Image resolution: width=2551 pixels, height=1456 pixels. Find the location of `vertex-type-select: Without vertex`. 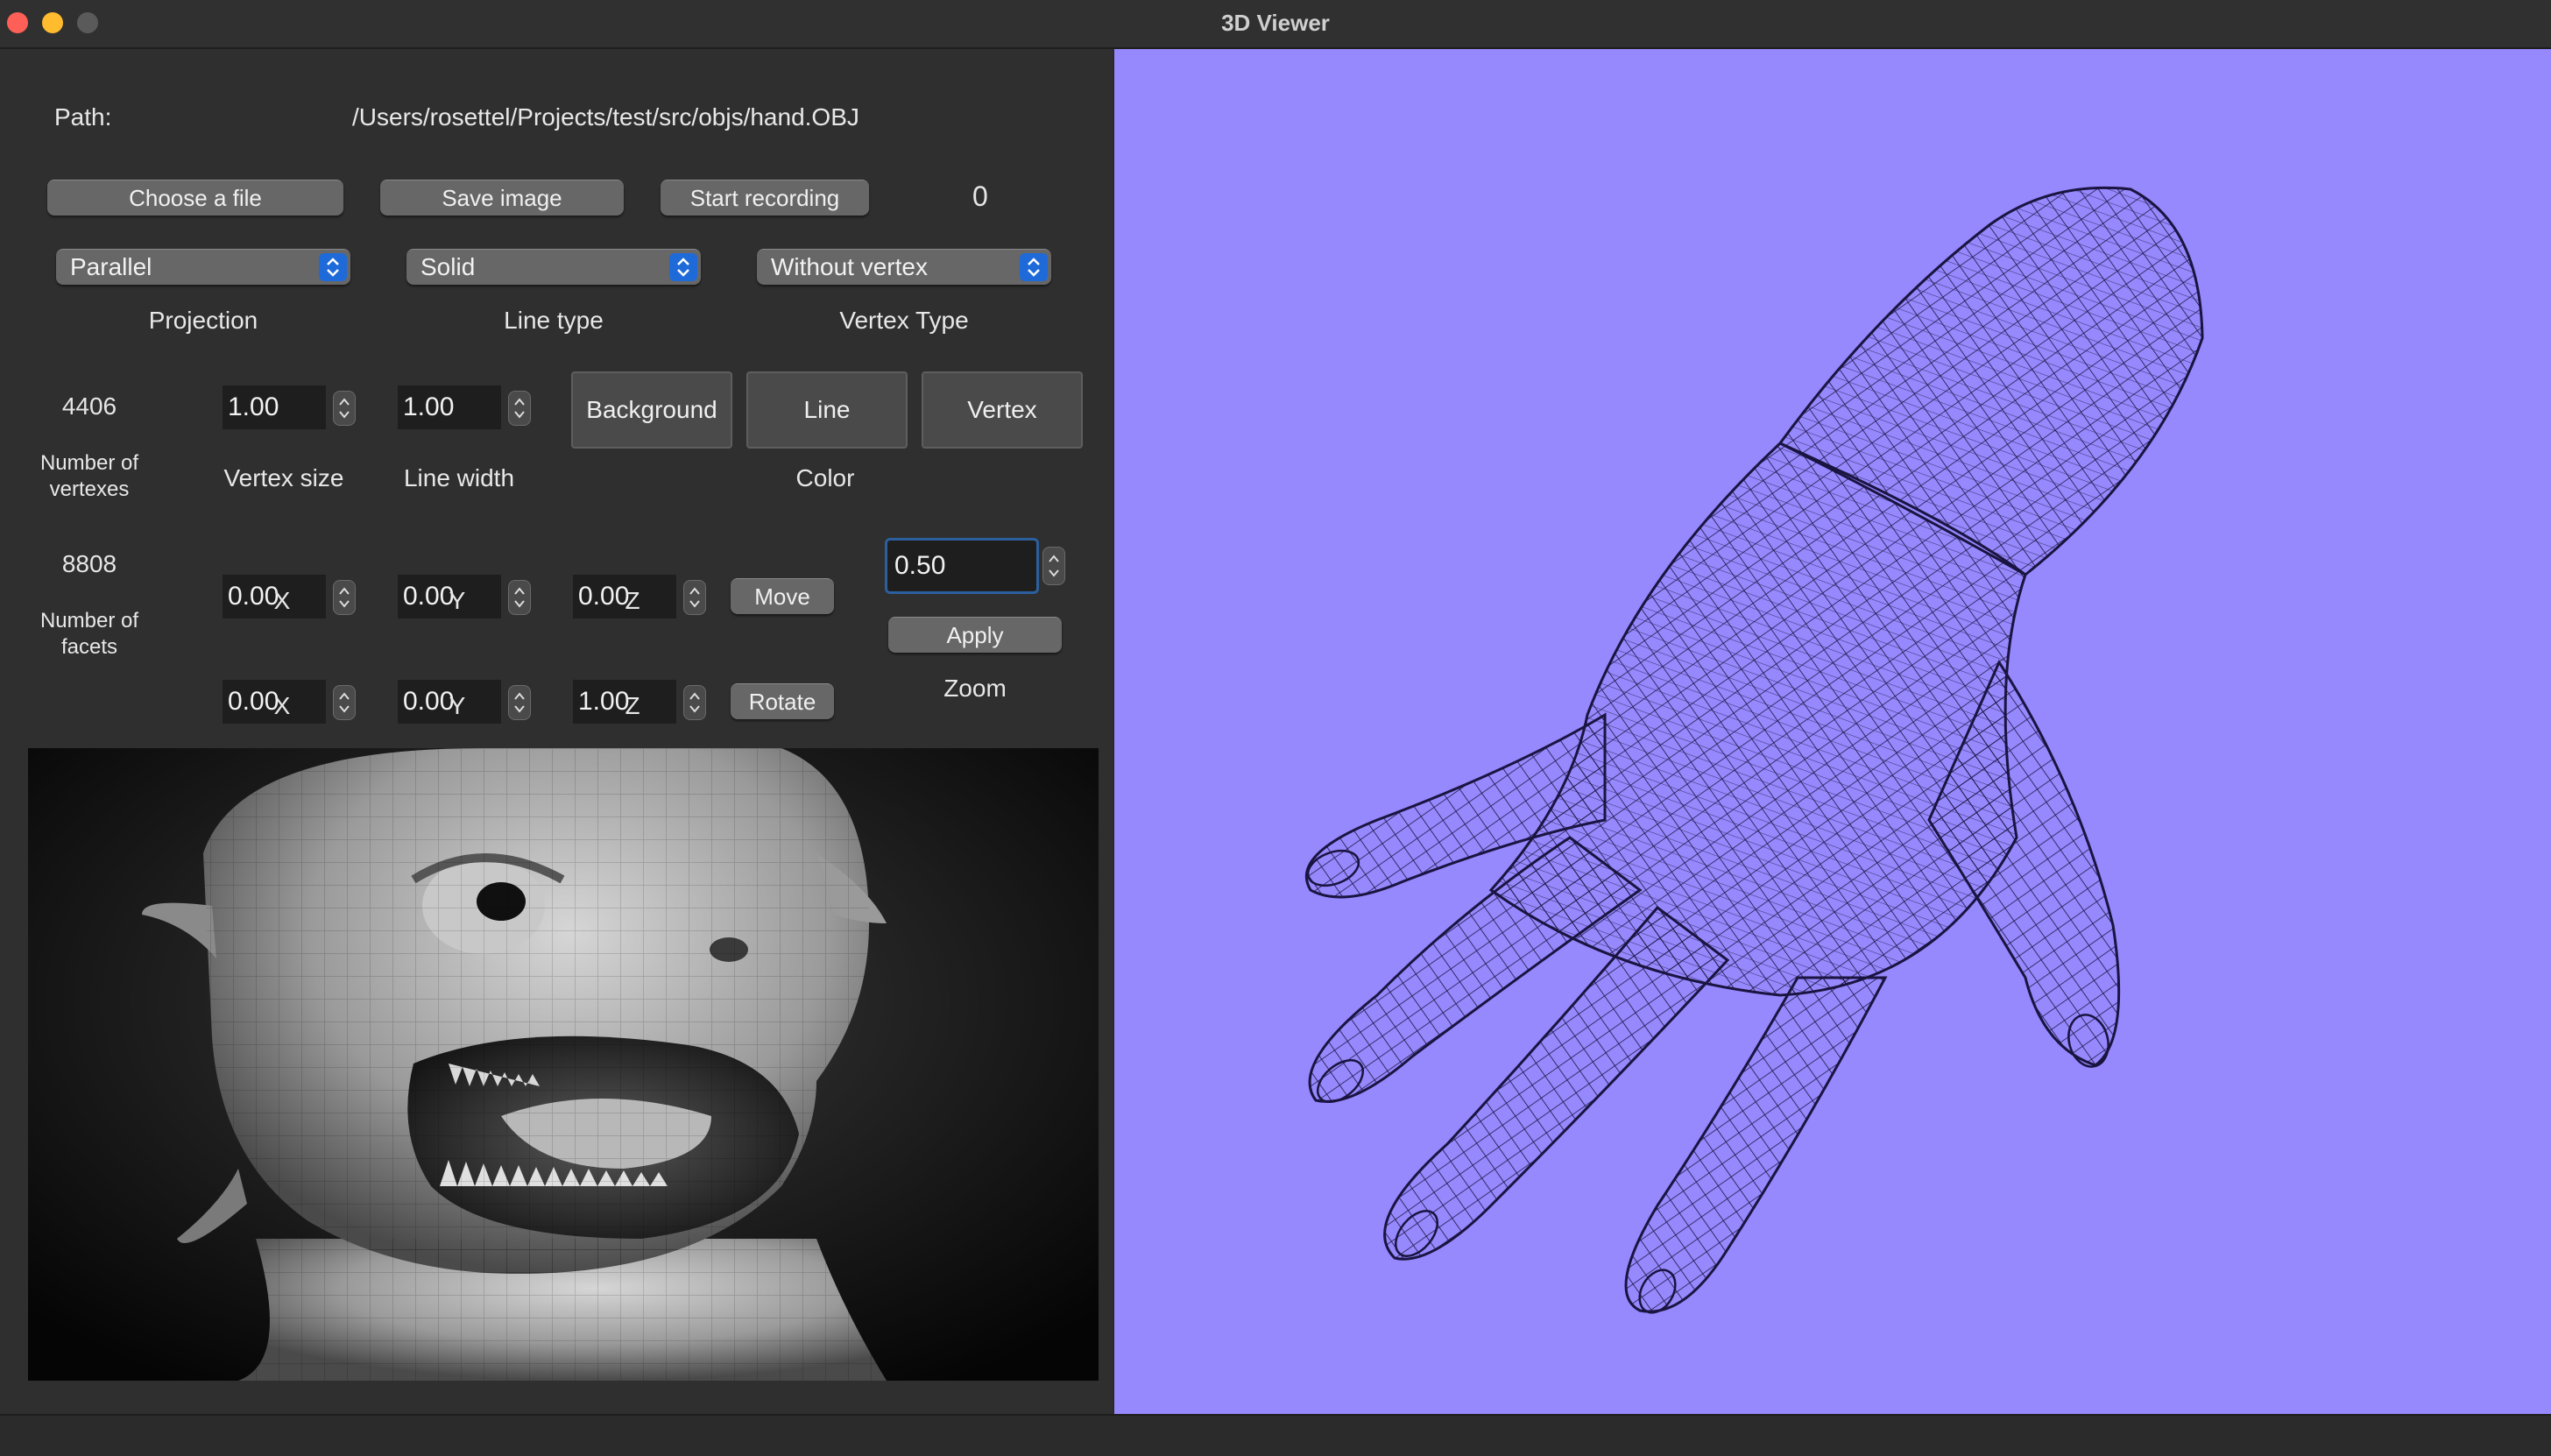

vertex-type-select: Without vertex is located at coordinates (904, 267).